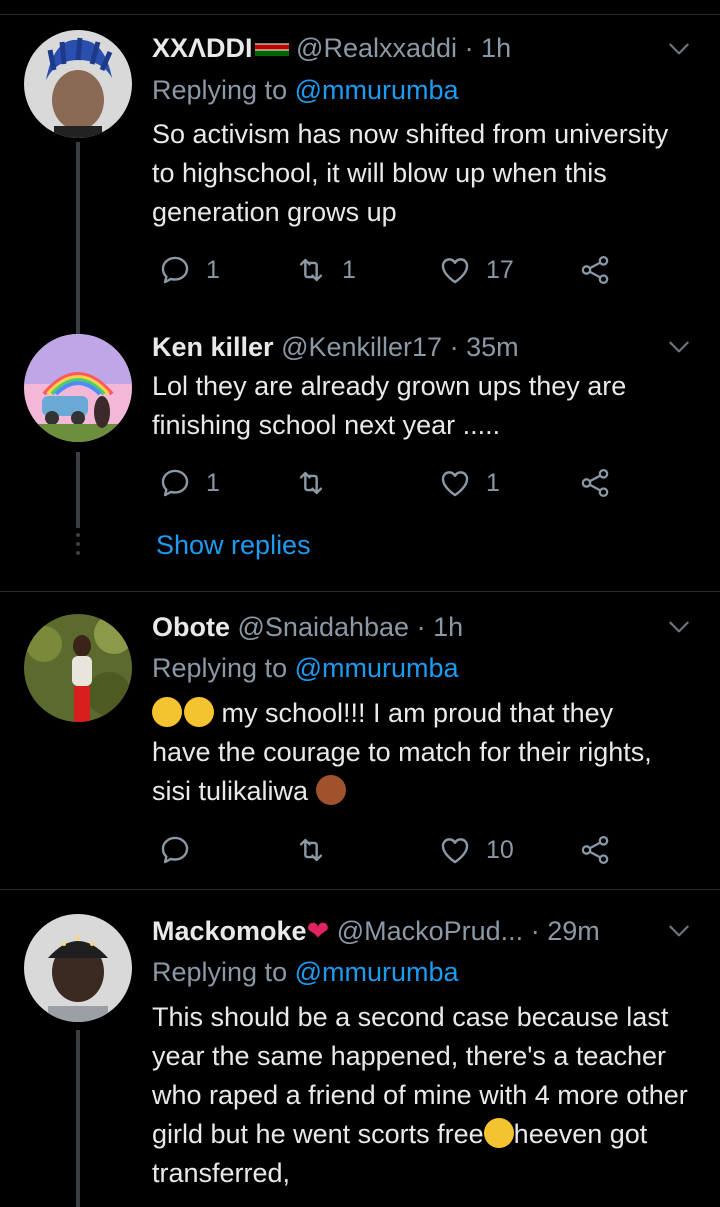 The height and width of the screenshot is (1207, 720). Describe the element at coordinates (78, 546) in the screenshot. I see `thread-dots` at that location.